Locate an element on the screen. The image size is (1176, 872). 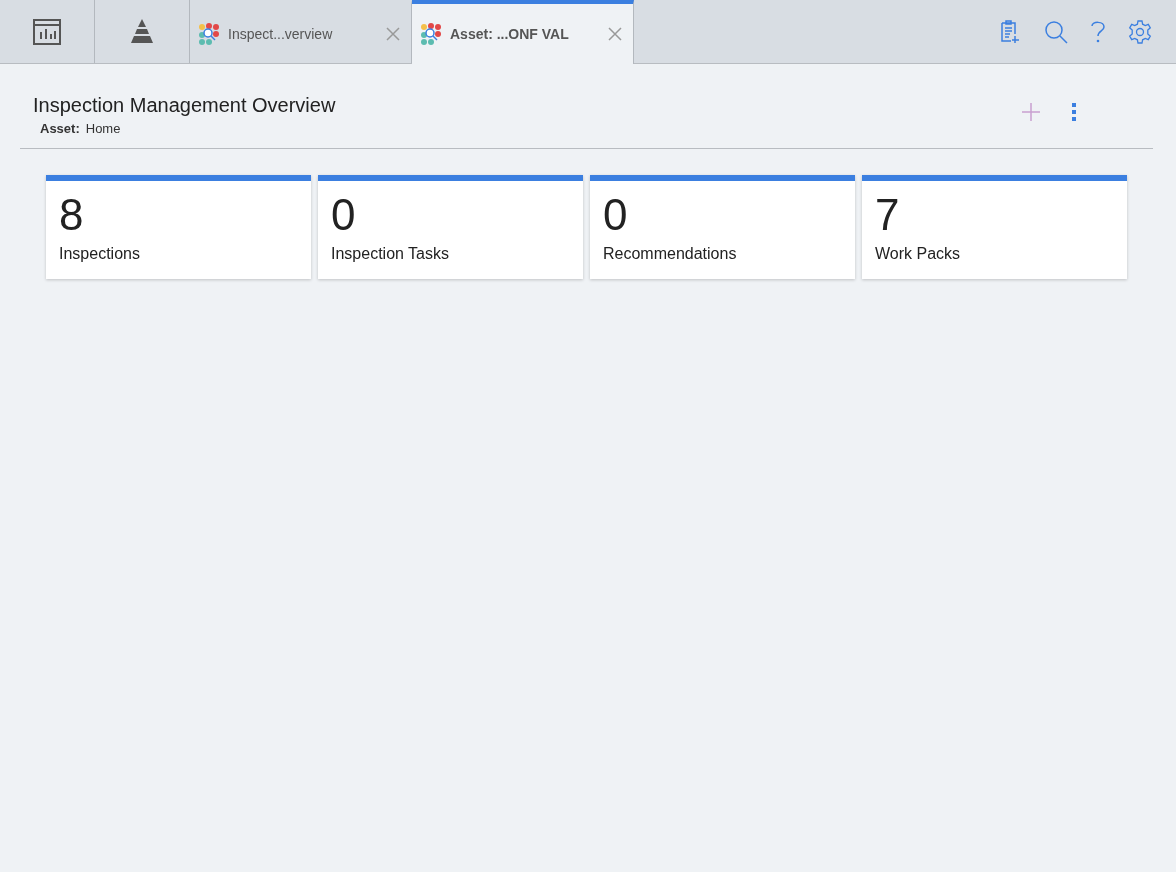
chart-icon is located at coordinates (47, 31).